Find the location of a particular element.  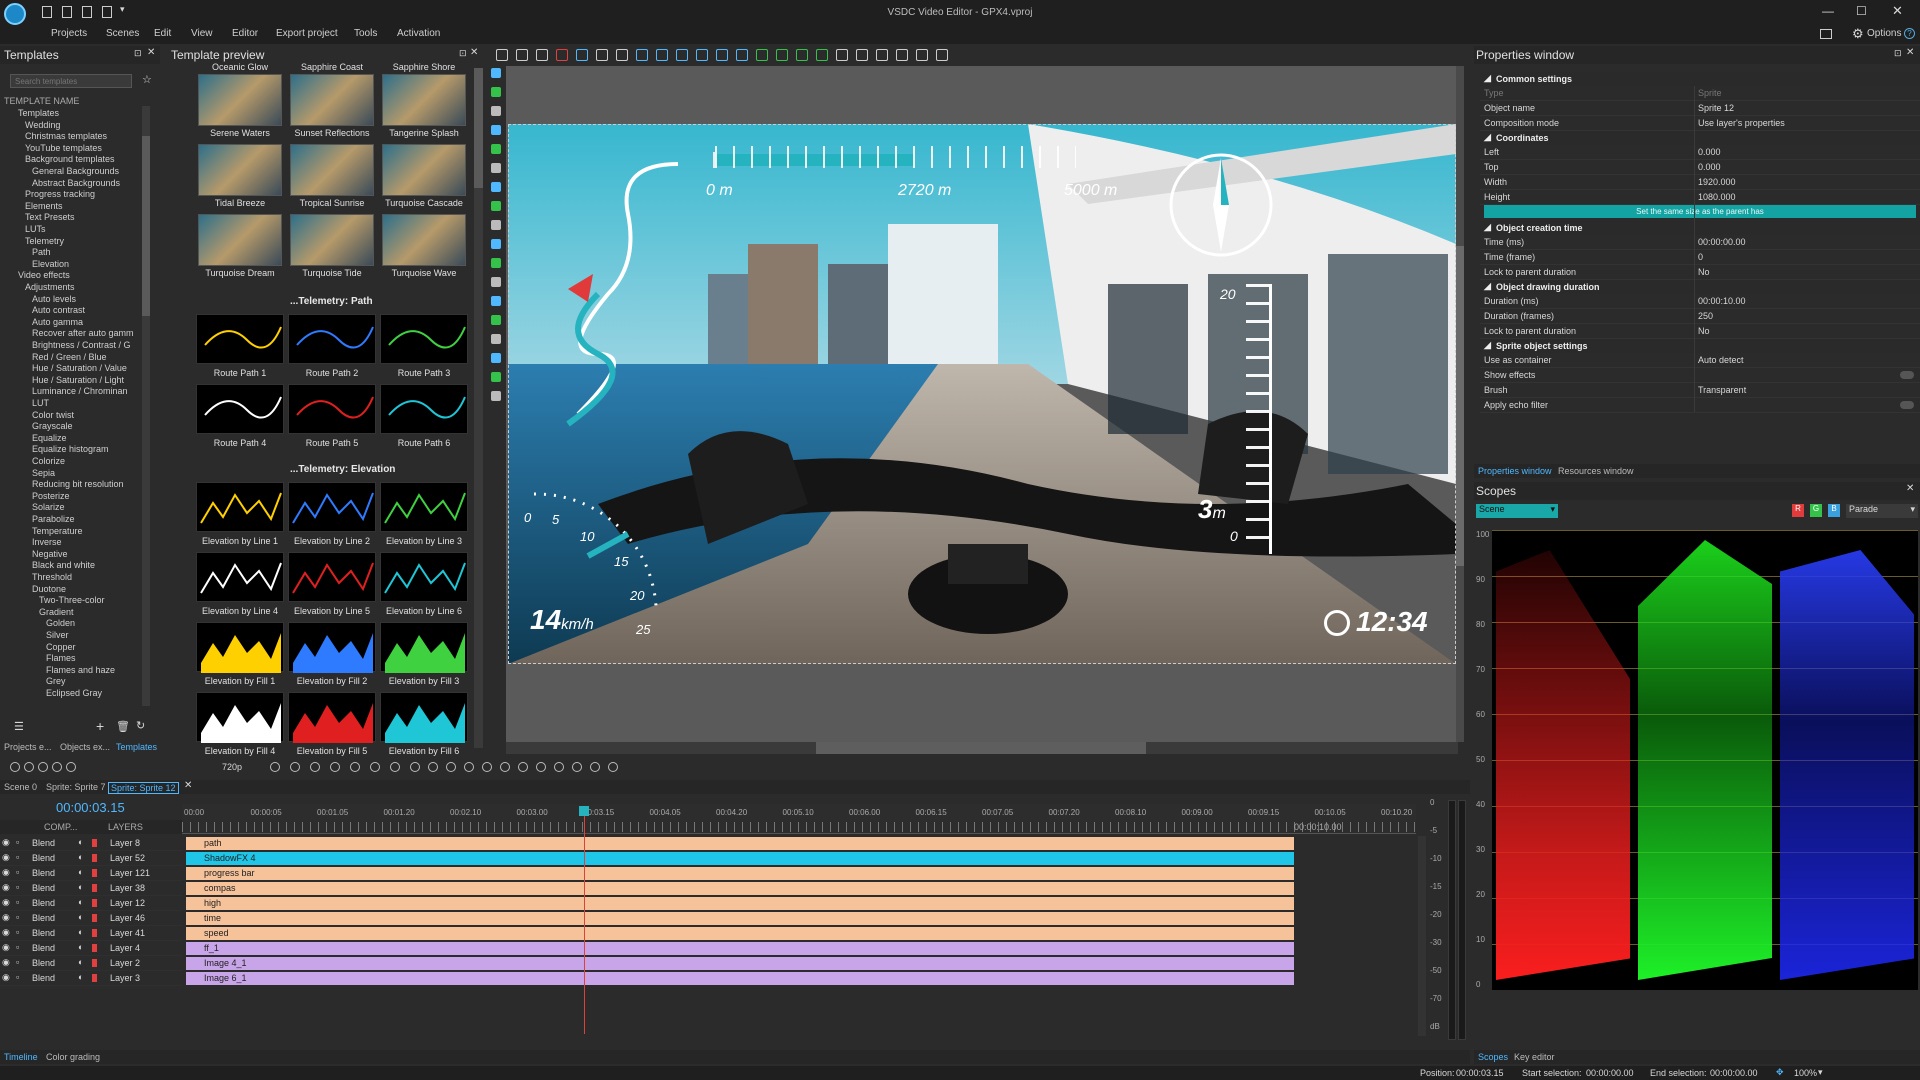

property-row: Left 0.000 is located at coordinates (1700, 152).